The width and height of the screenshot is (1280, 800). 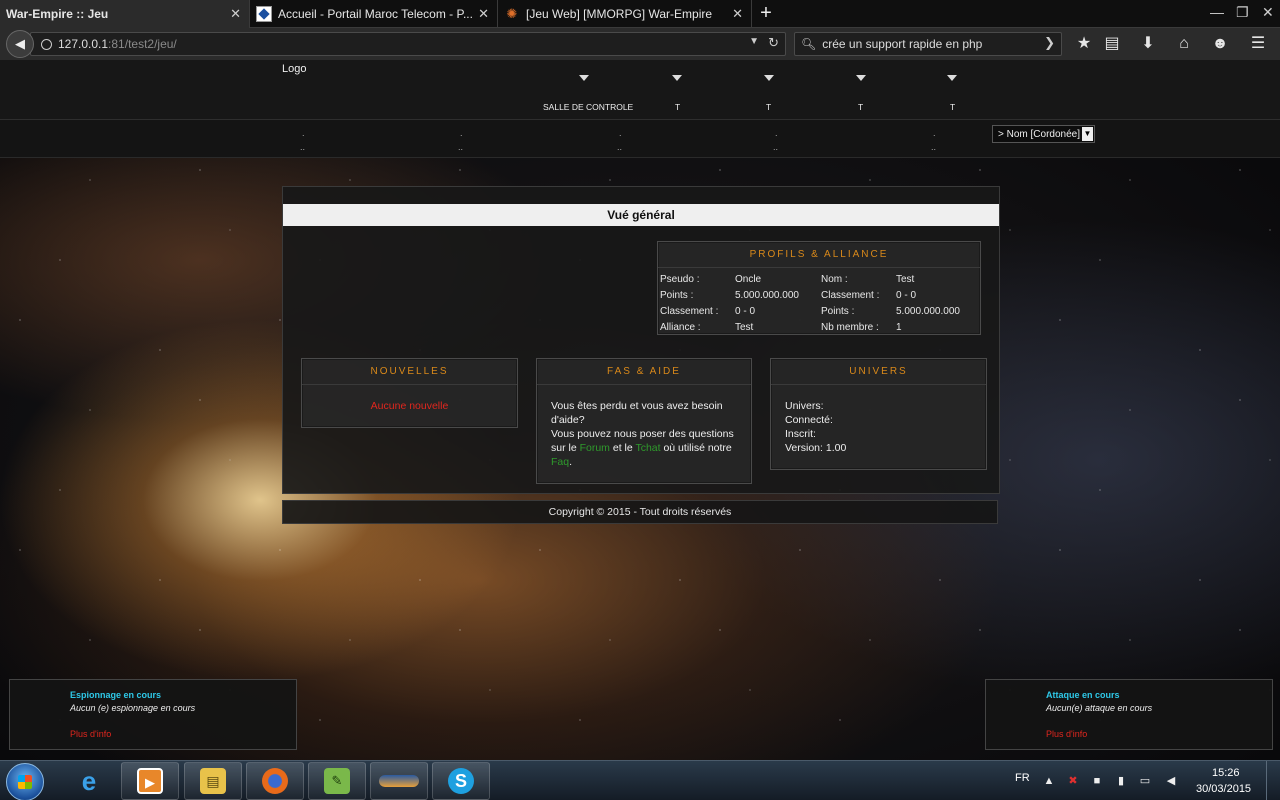 I want to click on download-icon: ⬇, so click(x=1148, y=44).